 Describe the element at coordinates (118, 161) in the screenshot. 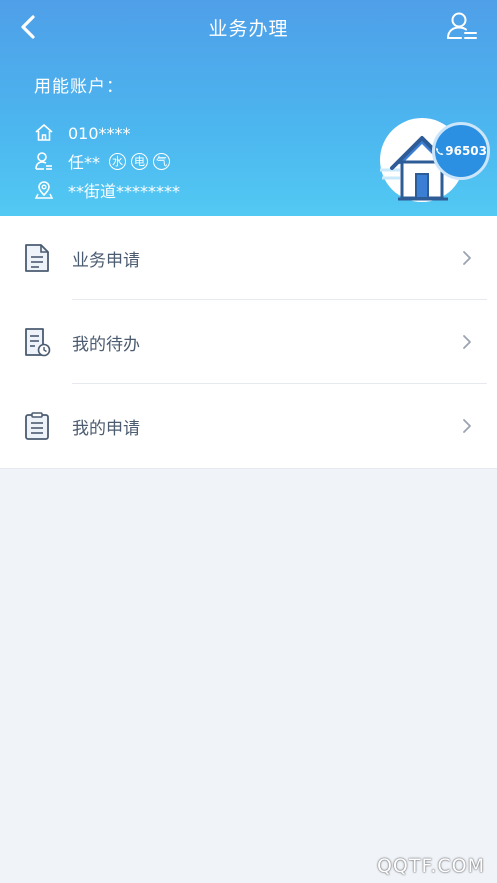

I see `water-tag: 水` at that location.